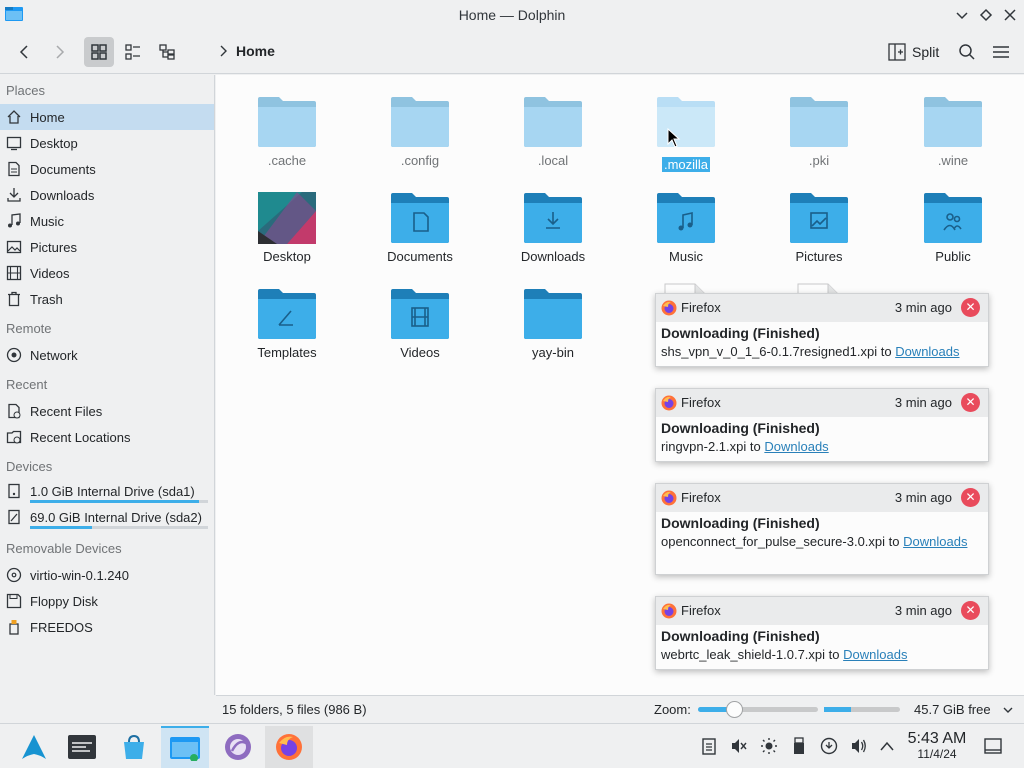  Describe the element at coordinates (167, 52) in the screenshot. I see `details-view-button` at that location.